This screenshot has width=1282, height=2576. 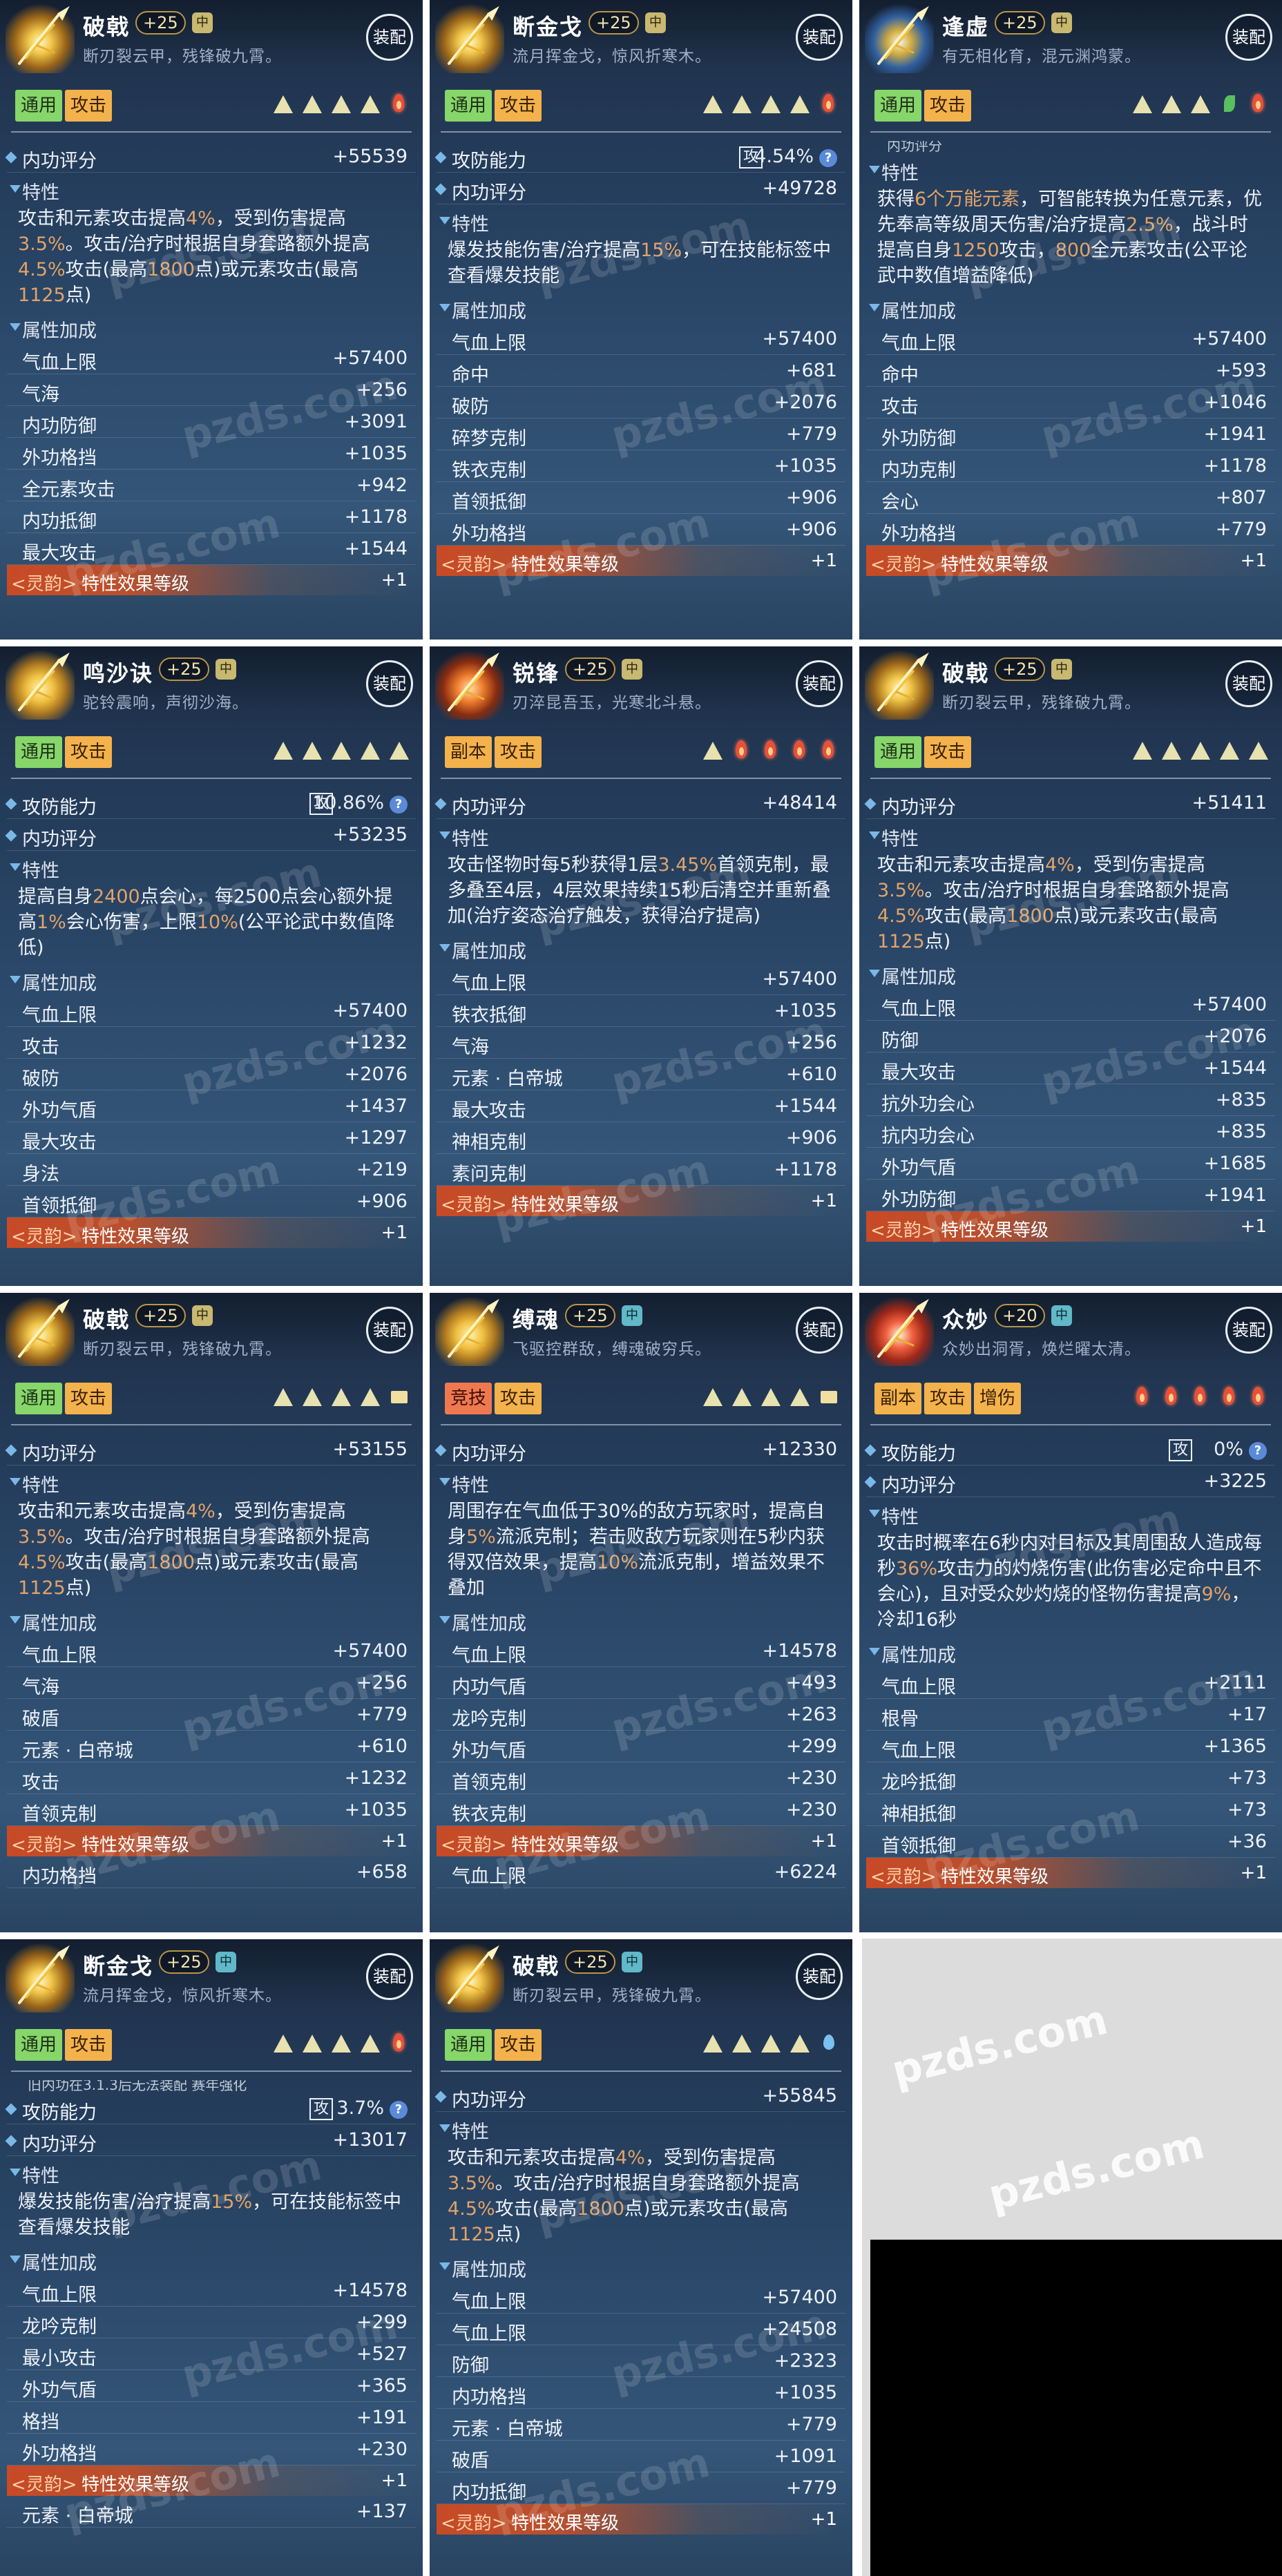 I want to click on category-tag: 通用, so click(x=898, y=106).